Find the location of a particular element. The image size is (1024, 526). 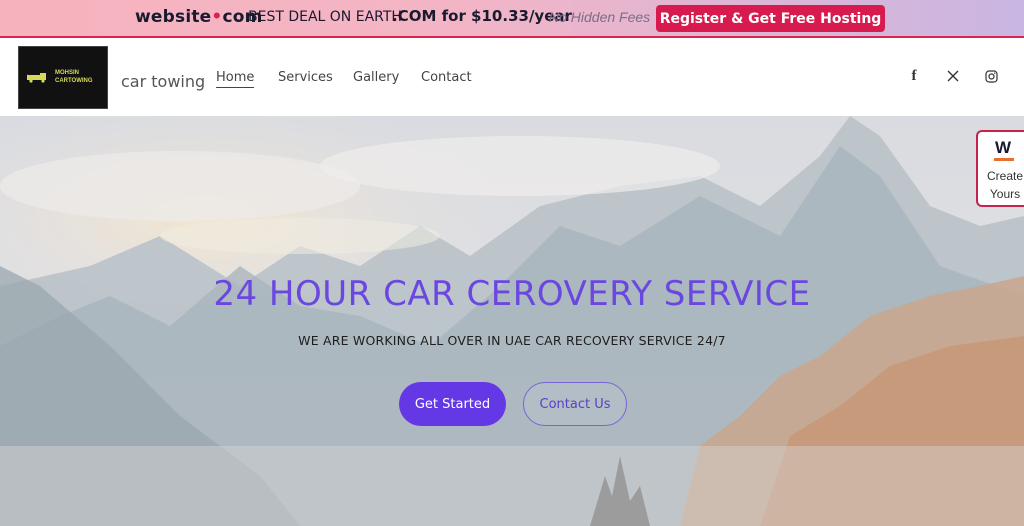

hero-title: 24 HOUR CAR CEROVERY SERVICE is located at coordinates (512, 294).